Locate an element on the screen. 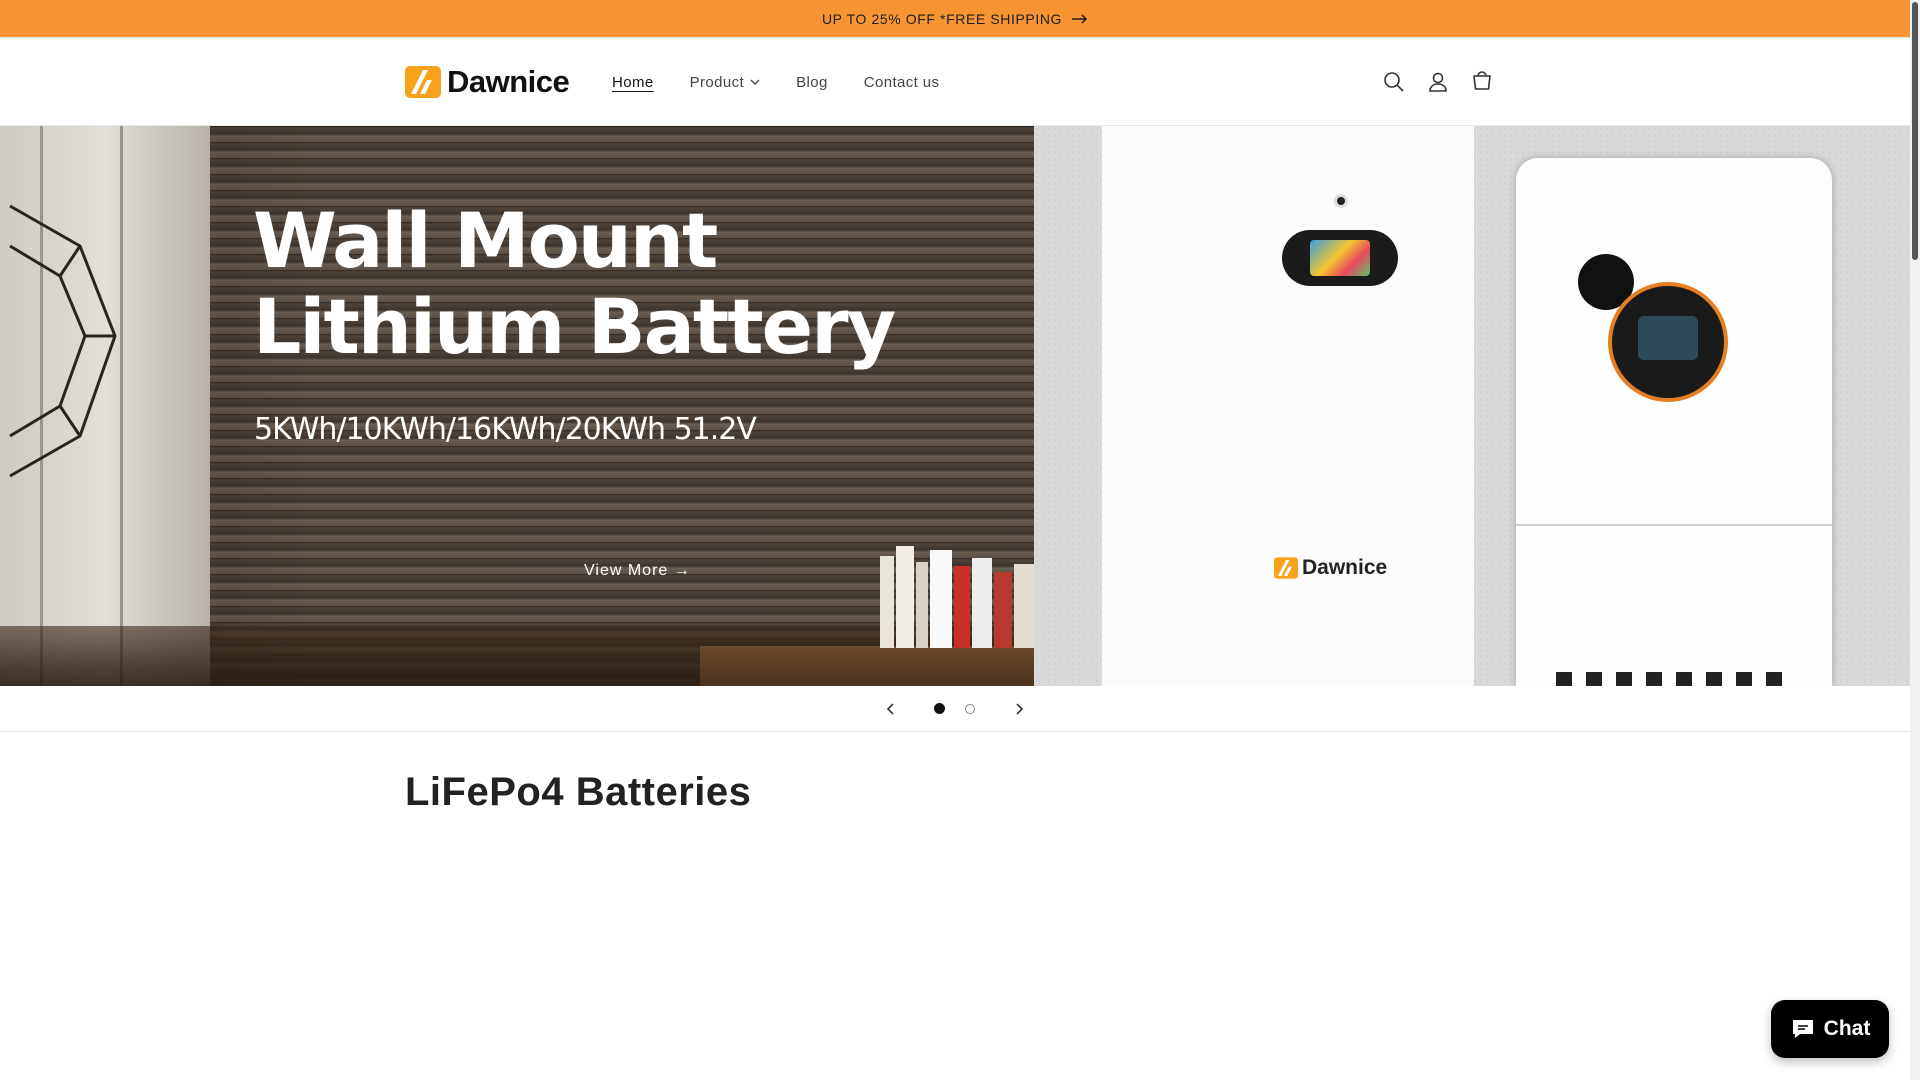  previous-slide-button is located at coordinates (891, 709).